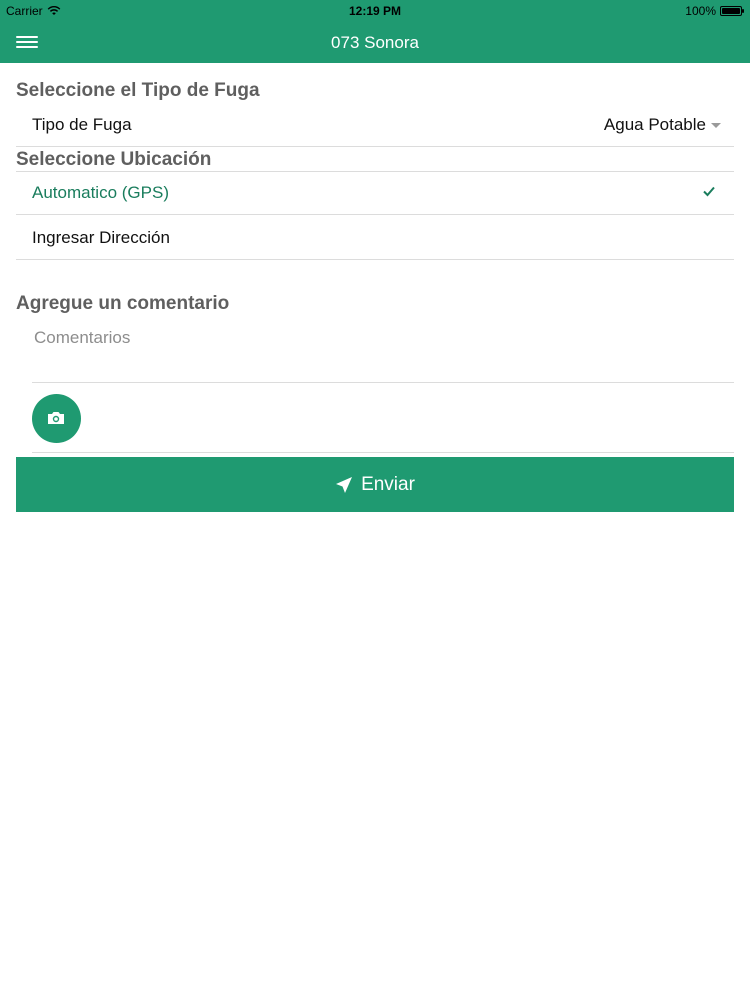 Image resolution: width=750 pixels, height=1000 pixels. What do you see at coordinates (100, 192) in the screenshot?
I see `location-option-label: Automatico (GPS)` at bounding box center [100, 192].